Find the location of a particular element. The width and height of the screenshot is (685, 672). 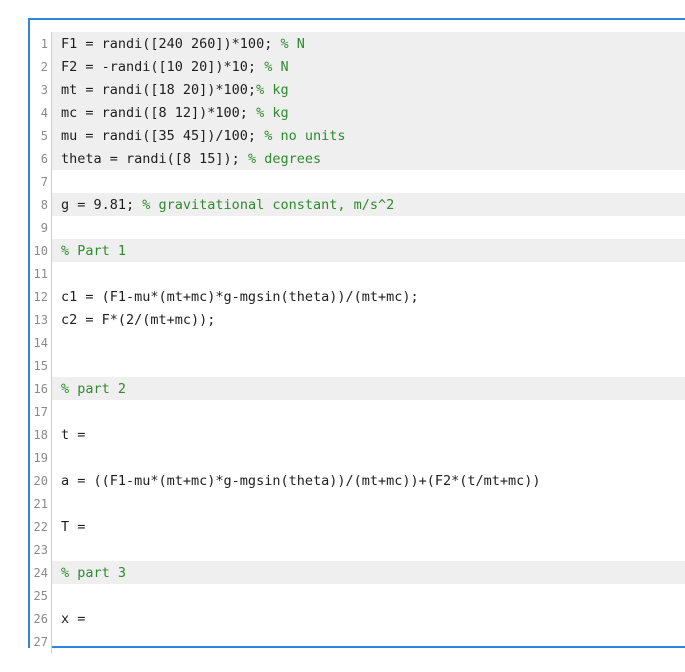

code-text: x = is located at coordinates (73, 618).